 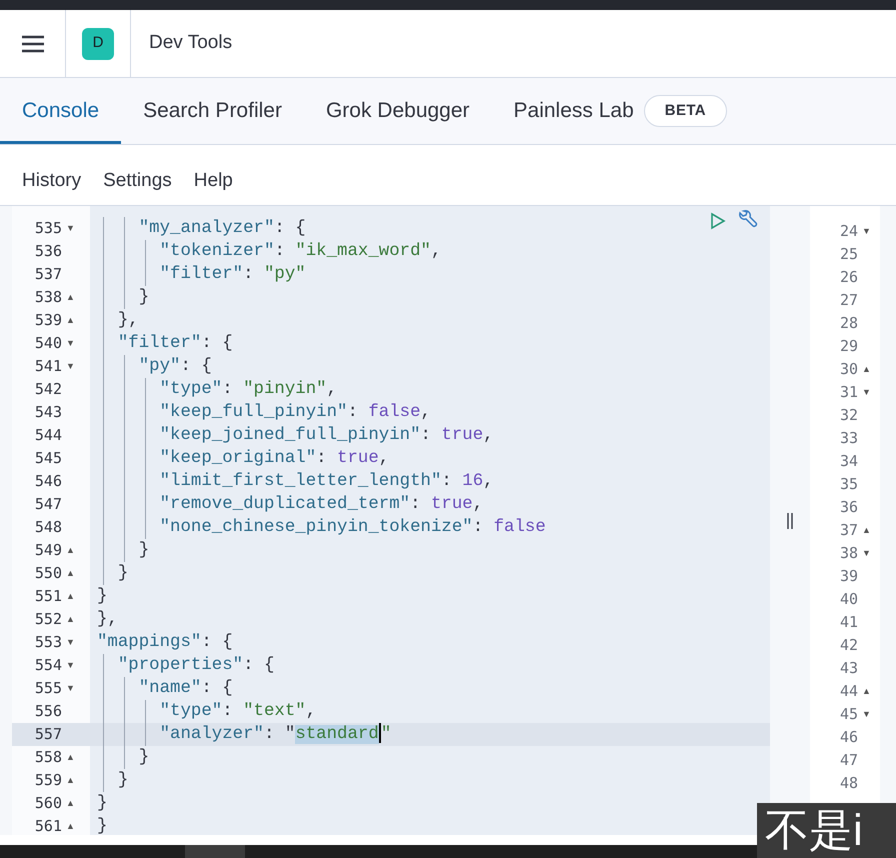 I want to click on line-number: 38, so click(x=849, y=553).